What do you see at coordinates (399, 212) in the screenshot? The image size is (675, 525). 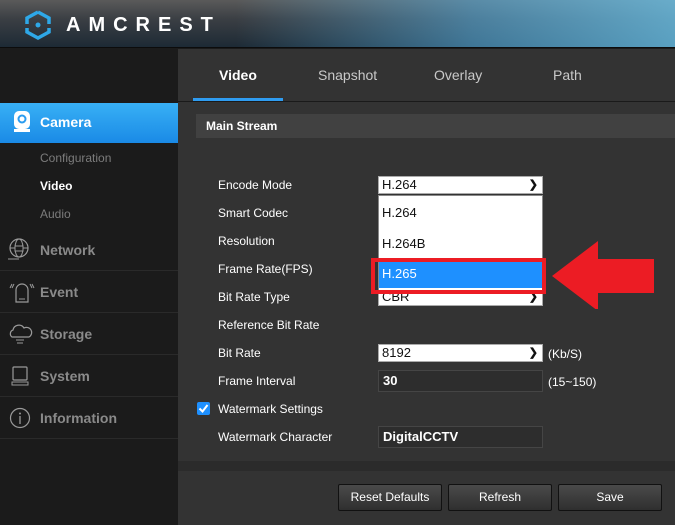 I see `dropdown-option: H.264` at bounding box center [399, 212].